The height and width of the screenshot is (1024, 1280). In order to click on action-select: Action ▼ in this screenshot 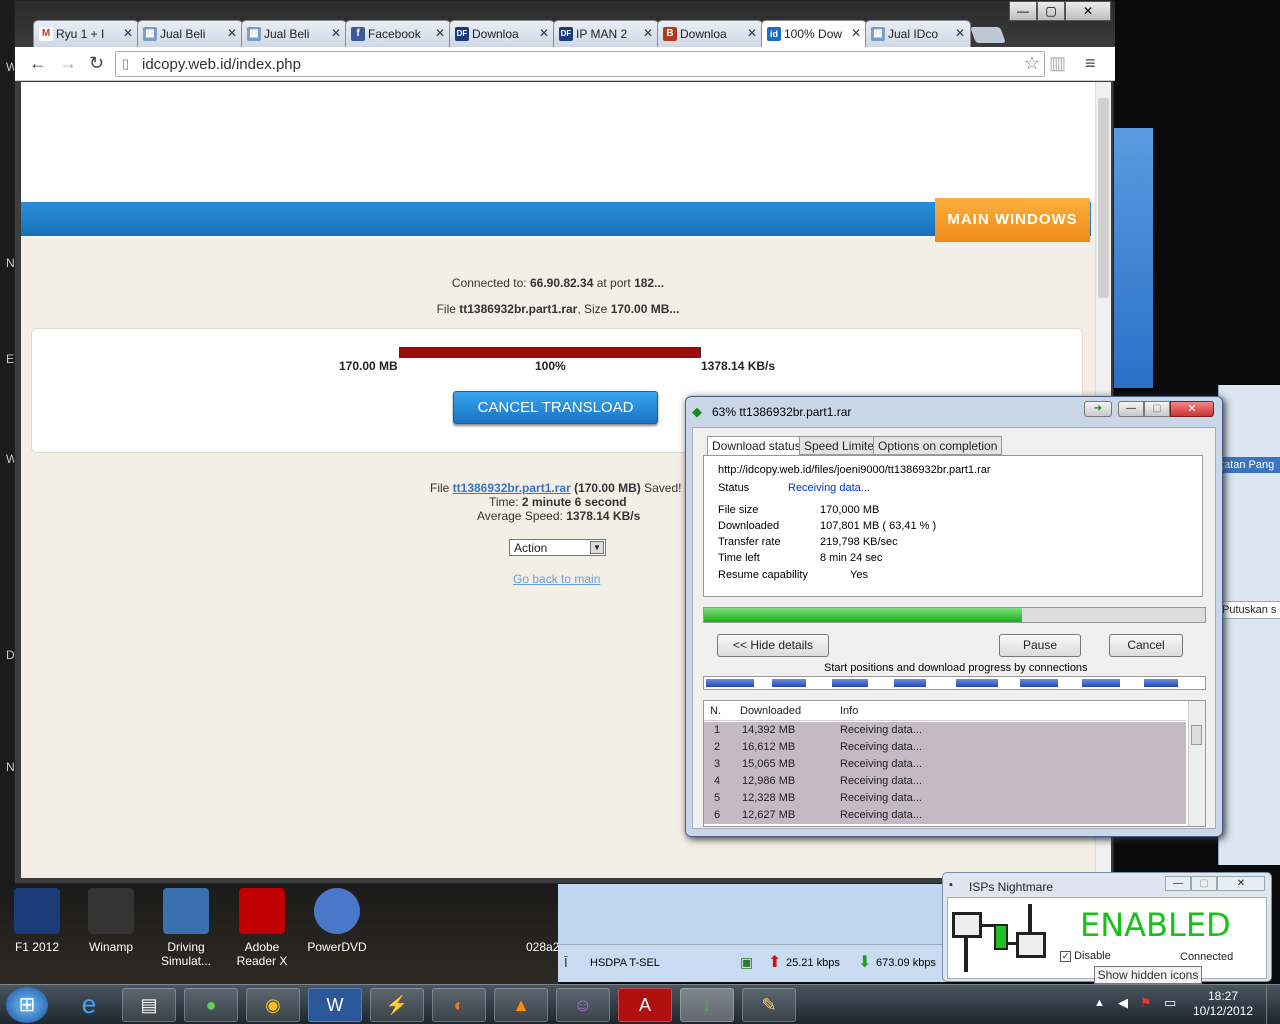, I will do `click(557, 547)`.